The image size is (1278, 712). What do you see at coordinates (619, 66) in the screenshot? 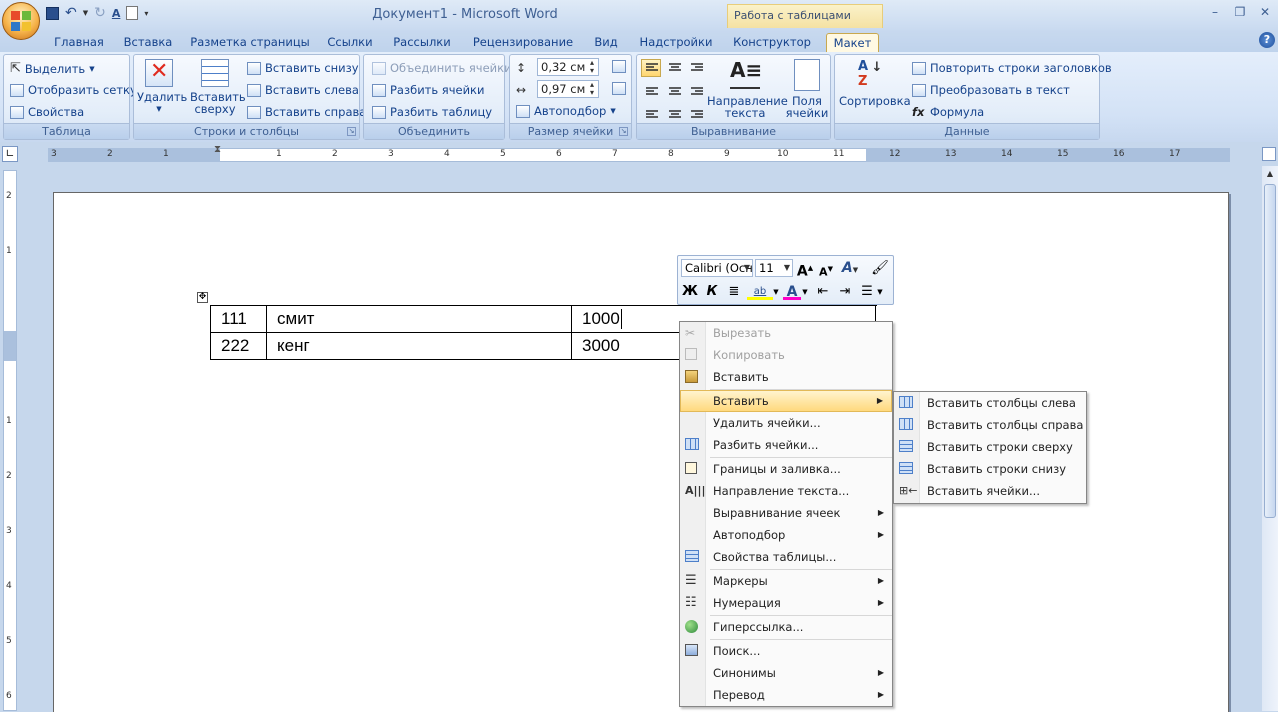
I see `distribute-rows-icon` at bounding box center [619, 66].